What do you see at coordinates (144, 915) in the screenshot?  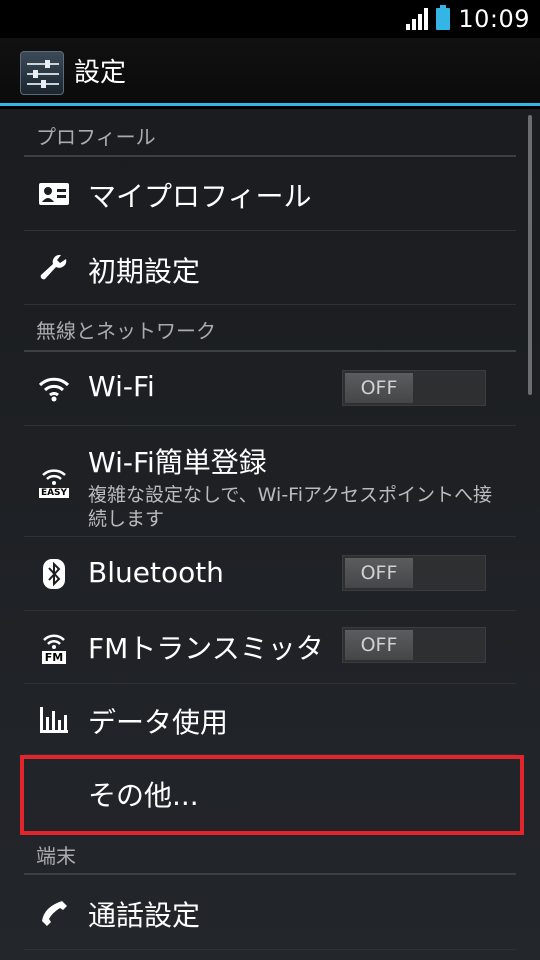 I see `settings-item-label: 通話設定` at bounding box center [144, 915].